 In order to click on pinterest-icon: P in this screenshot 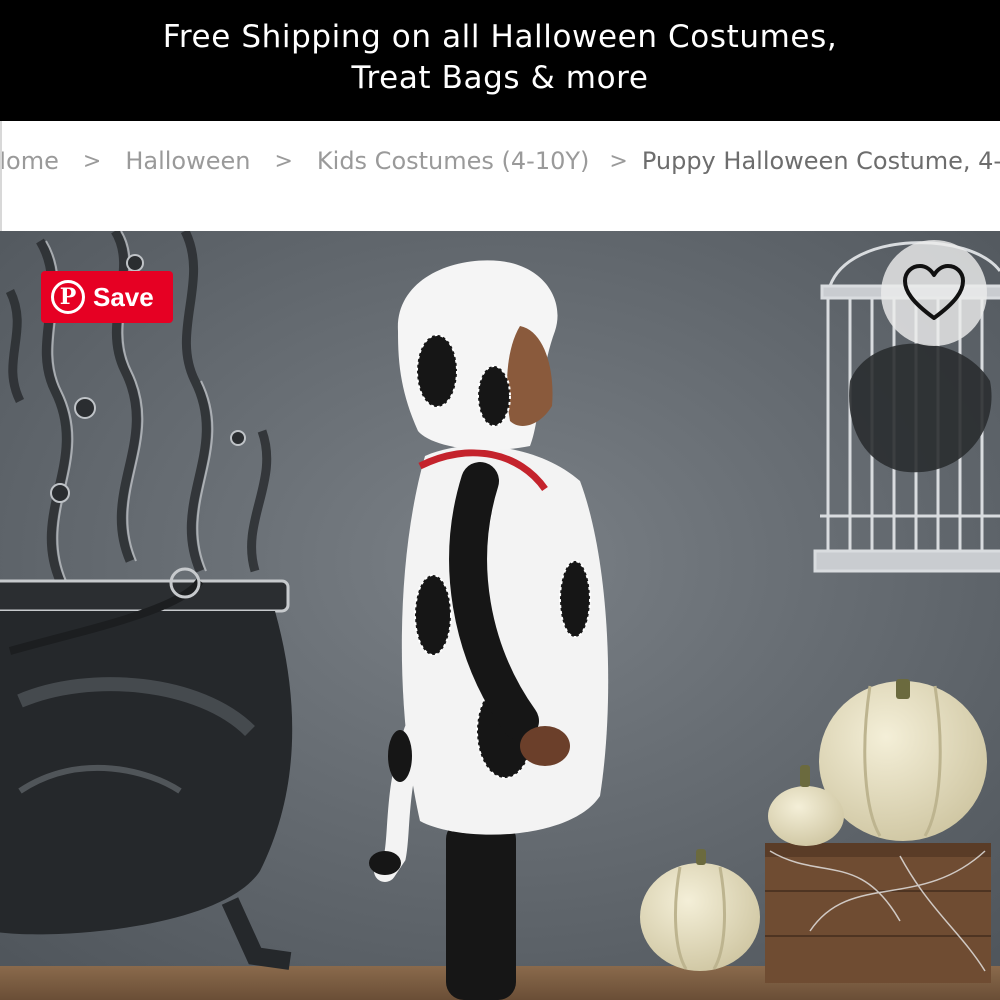, I will do `click(68, 297)`.